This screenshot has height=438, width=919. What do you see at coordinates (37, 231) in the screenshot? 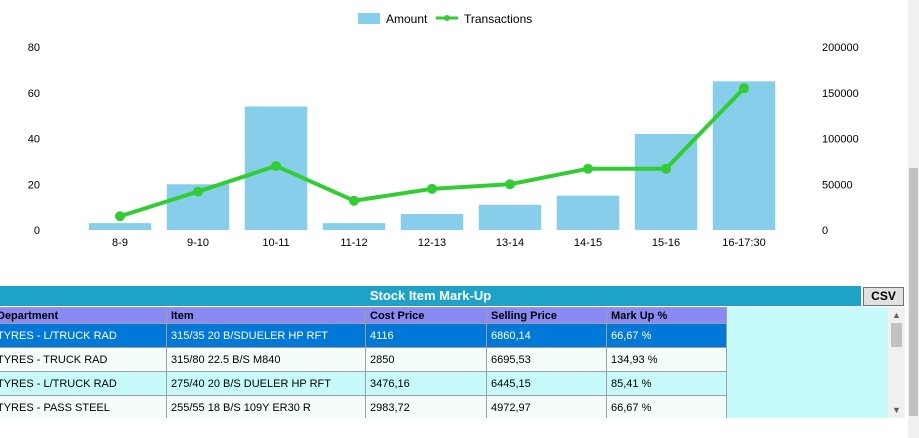
I see `y-left-tick-label: 0` at bounding box center [37, 231].